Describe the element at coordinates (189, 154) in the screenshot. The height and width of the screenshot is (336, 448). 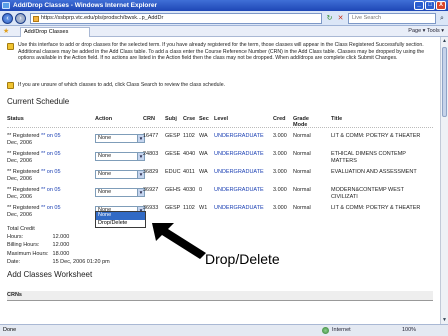
I see `row-crse: 4040` at that location.